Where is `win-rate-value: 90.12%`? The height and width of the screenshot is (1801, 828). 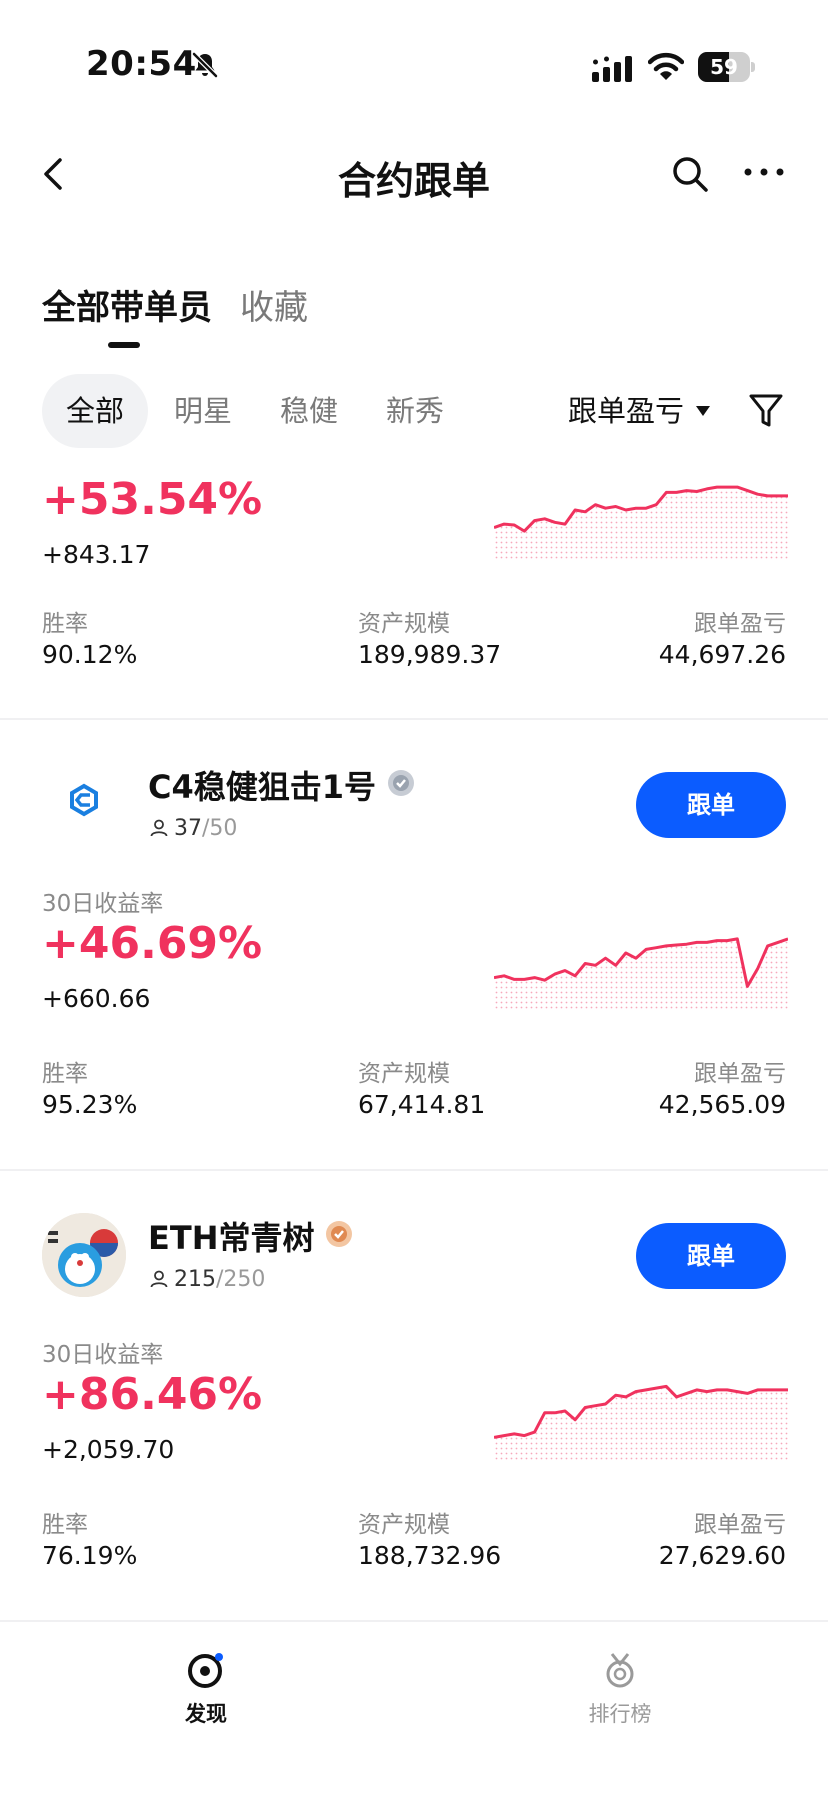 win-rate-value: 90.12% is located at coordinates (90, 654).